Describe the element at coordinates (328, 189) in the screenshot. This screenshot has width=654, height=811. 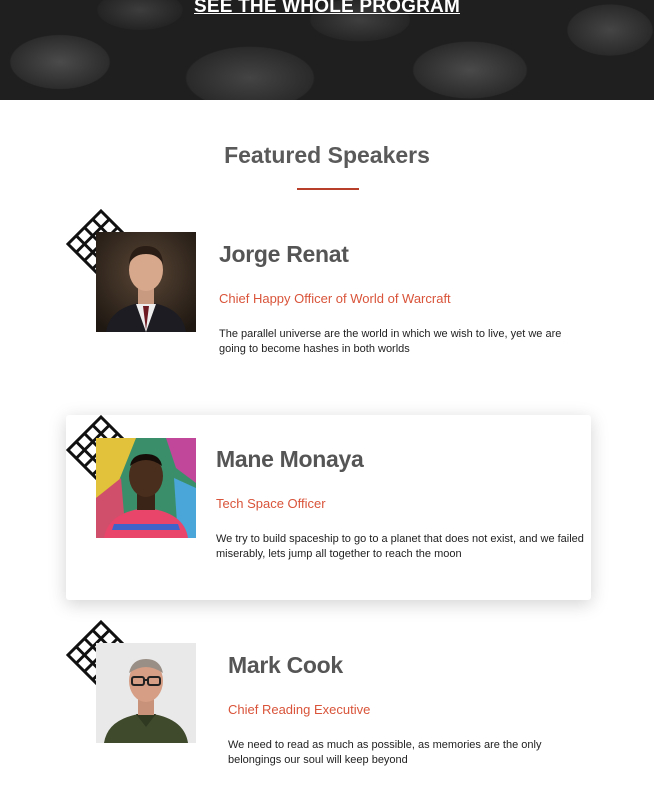
I see `title-underline` at that location.